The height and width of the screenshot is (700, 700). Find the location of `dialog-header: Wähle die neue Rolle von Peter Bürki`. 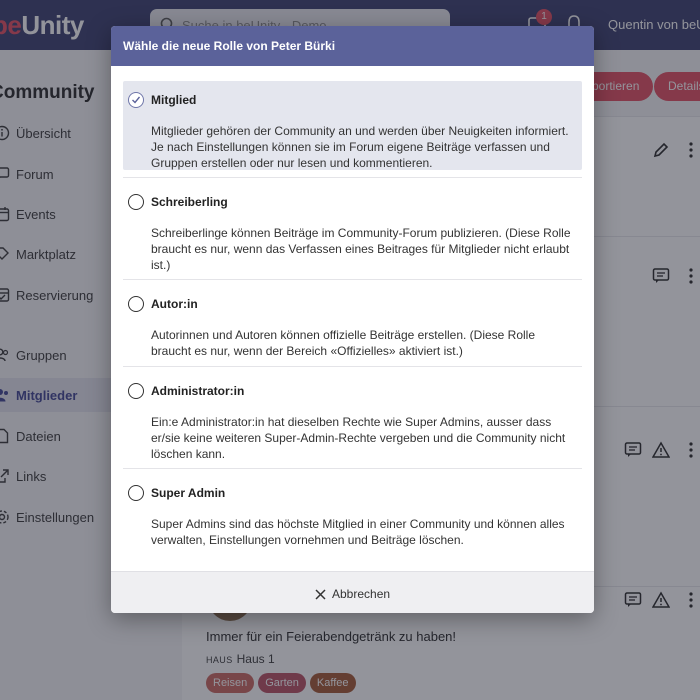

dialog-header: Wähle die neue Rolle von Peter Bürki is located at coordinates (352, 46).